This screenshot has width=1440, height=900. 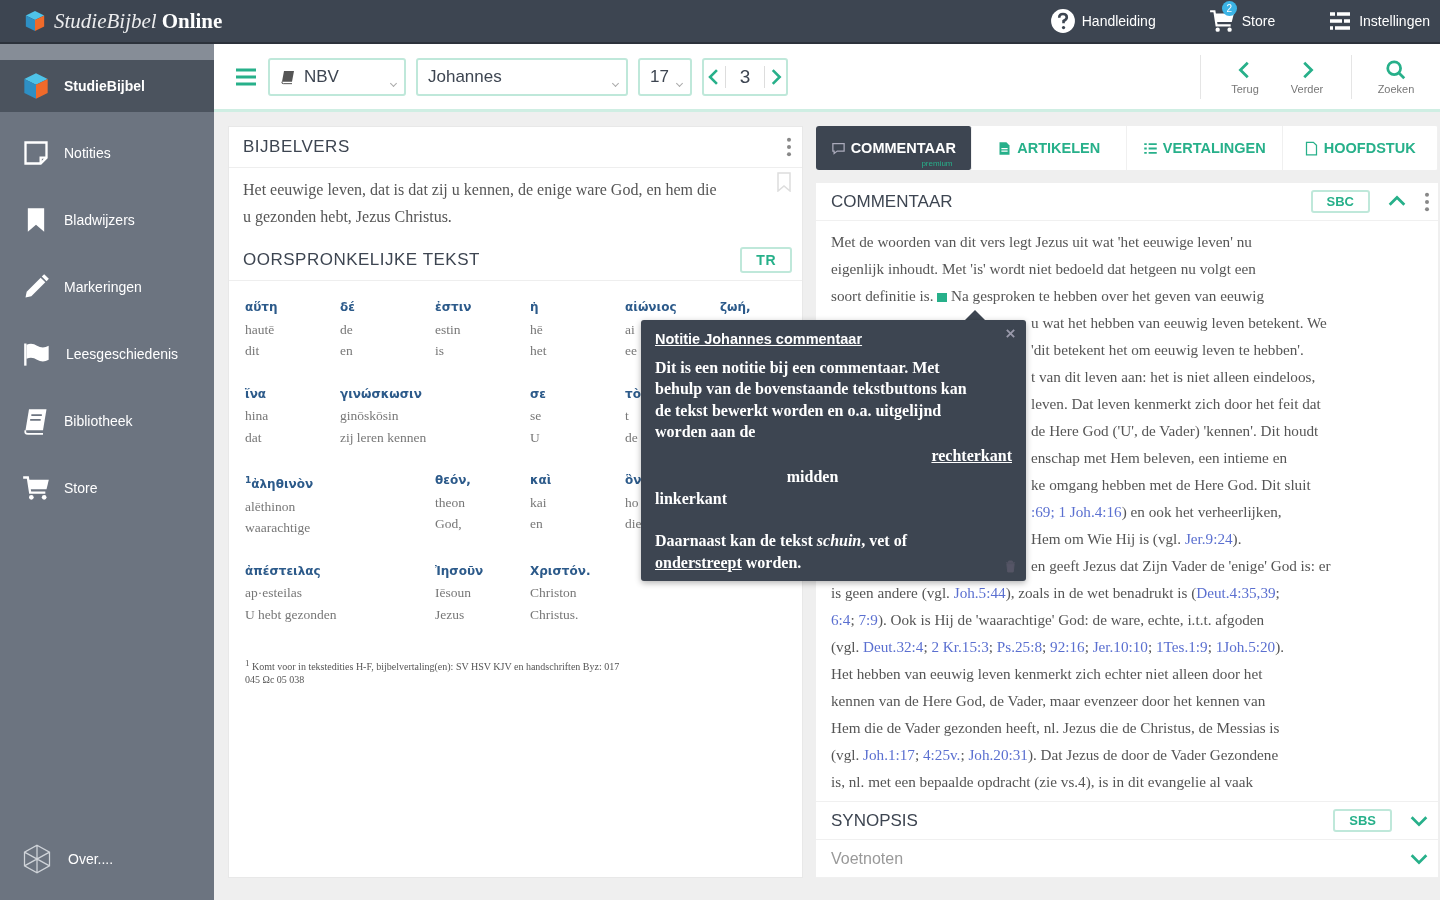 I want to click on scripture-link: Joh.5:44, so click(x=979, y=592).